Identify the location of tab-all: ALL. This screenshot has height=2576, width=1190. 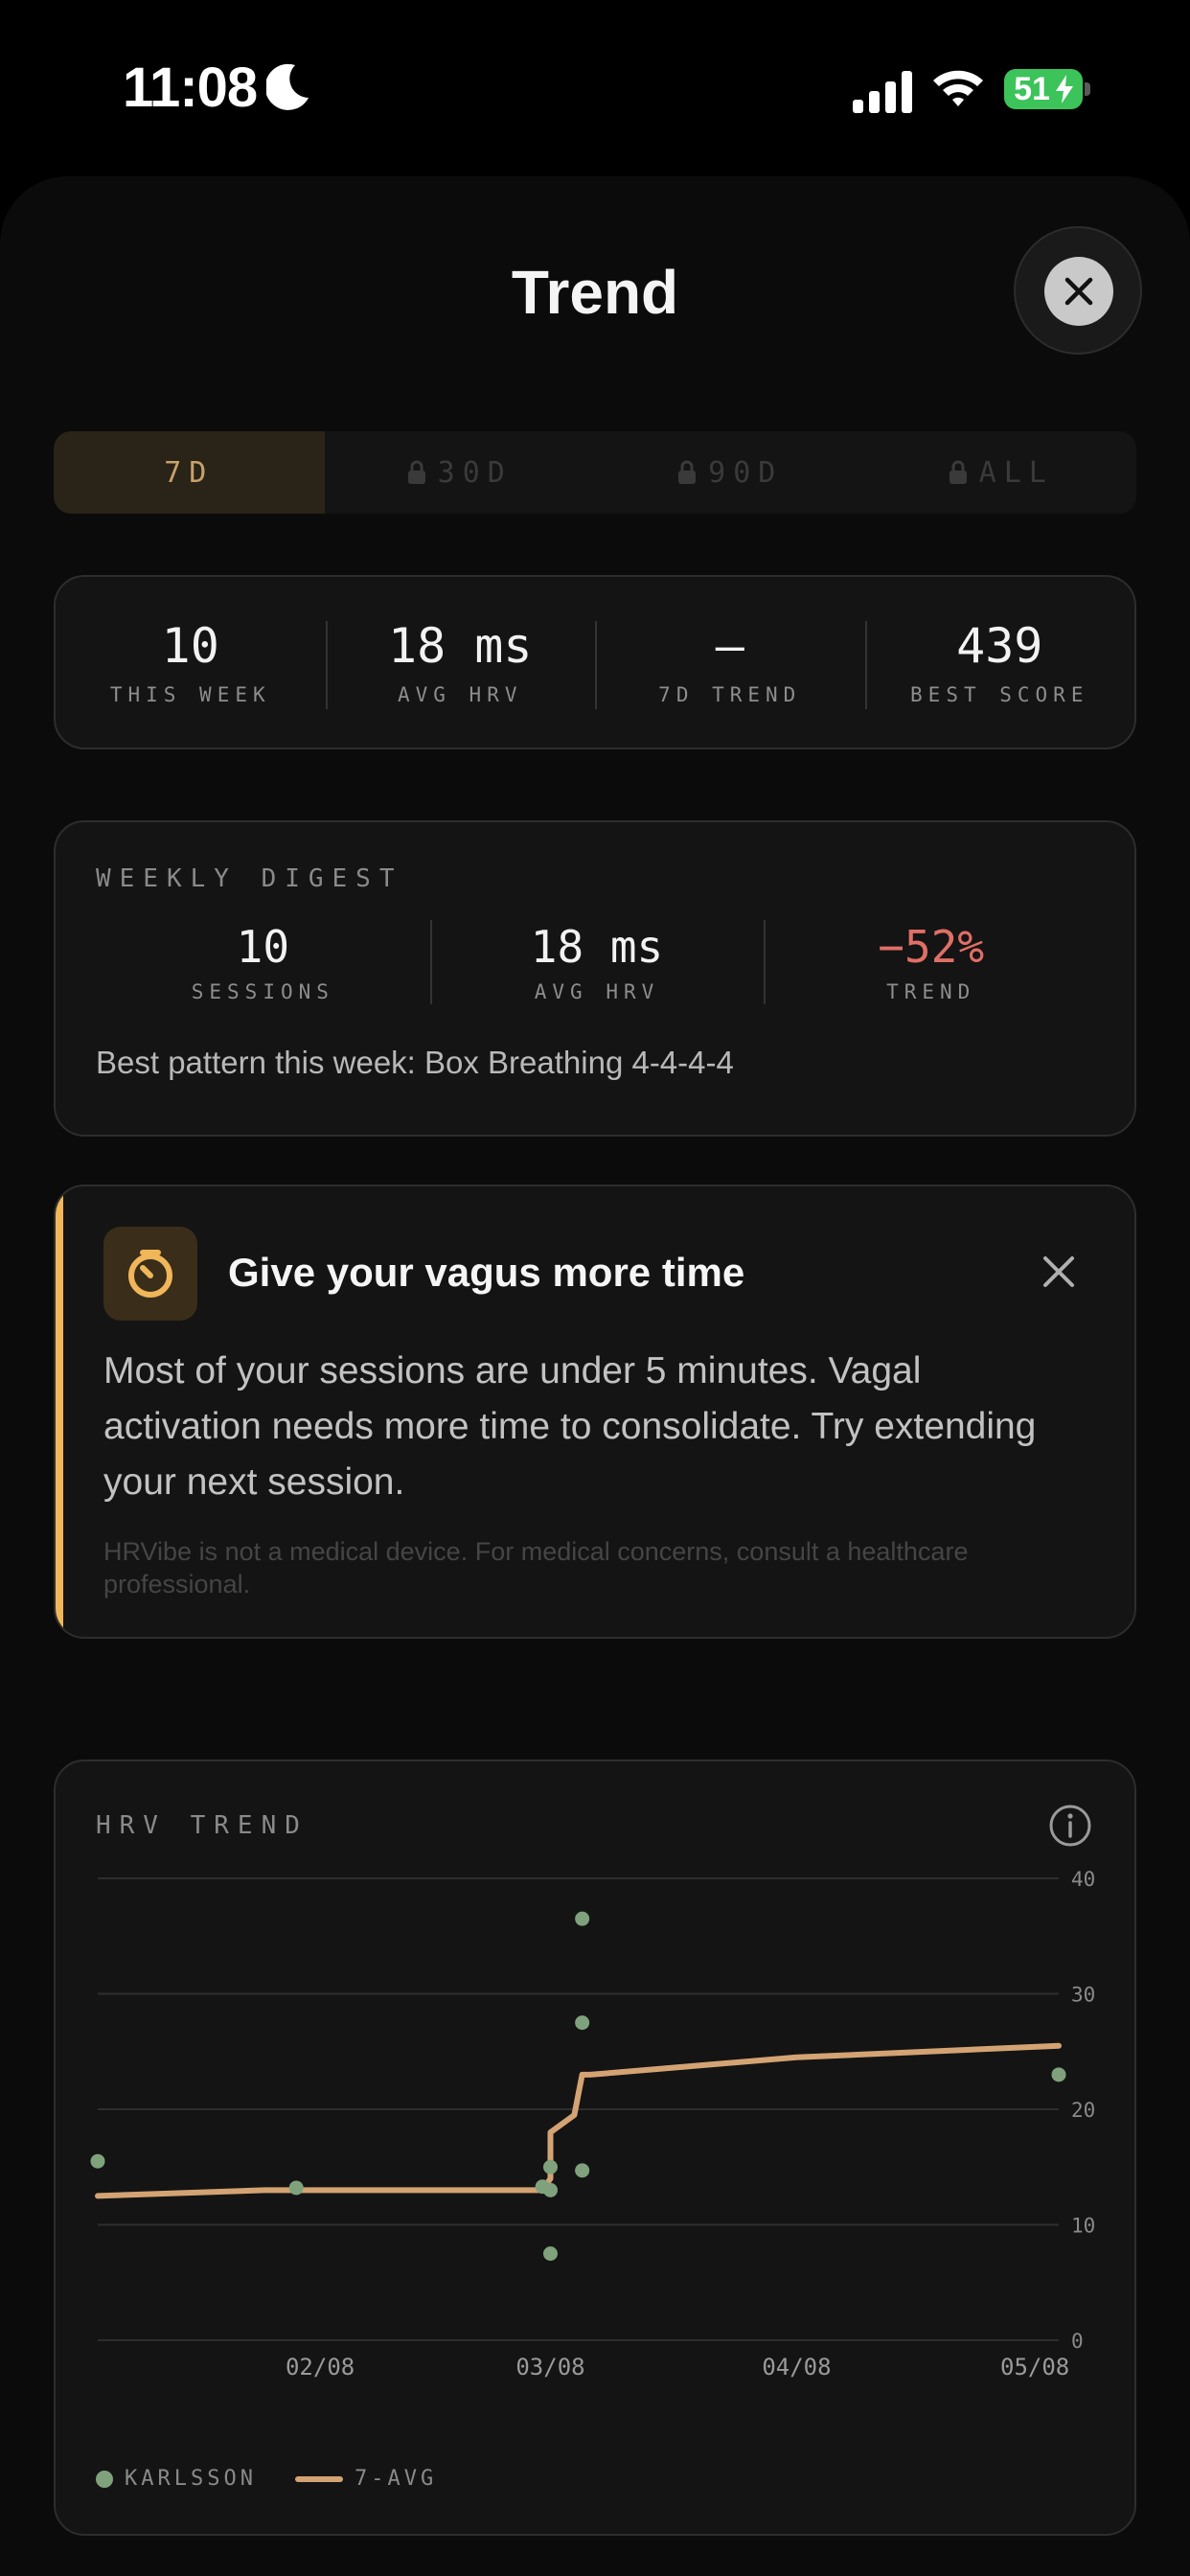
(1002, 472).